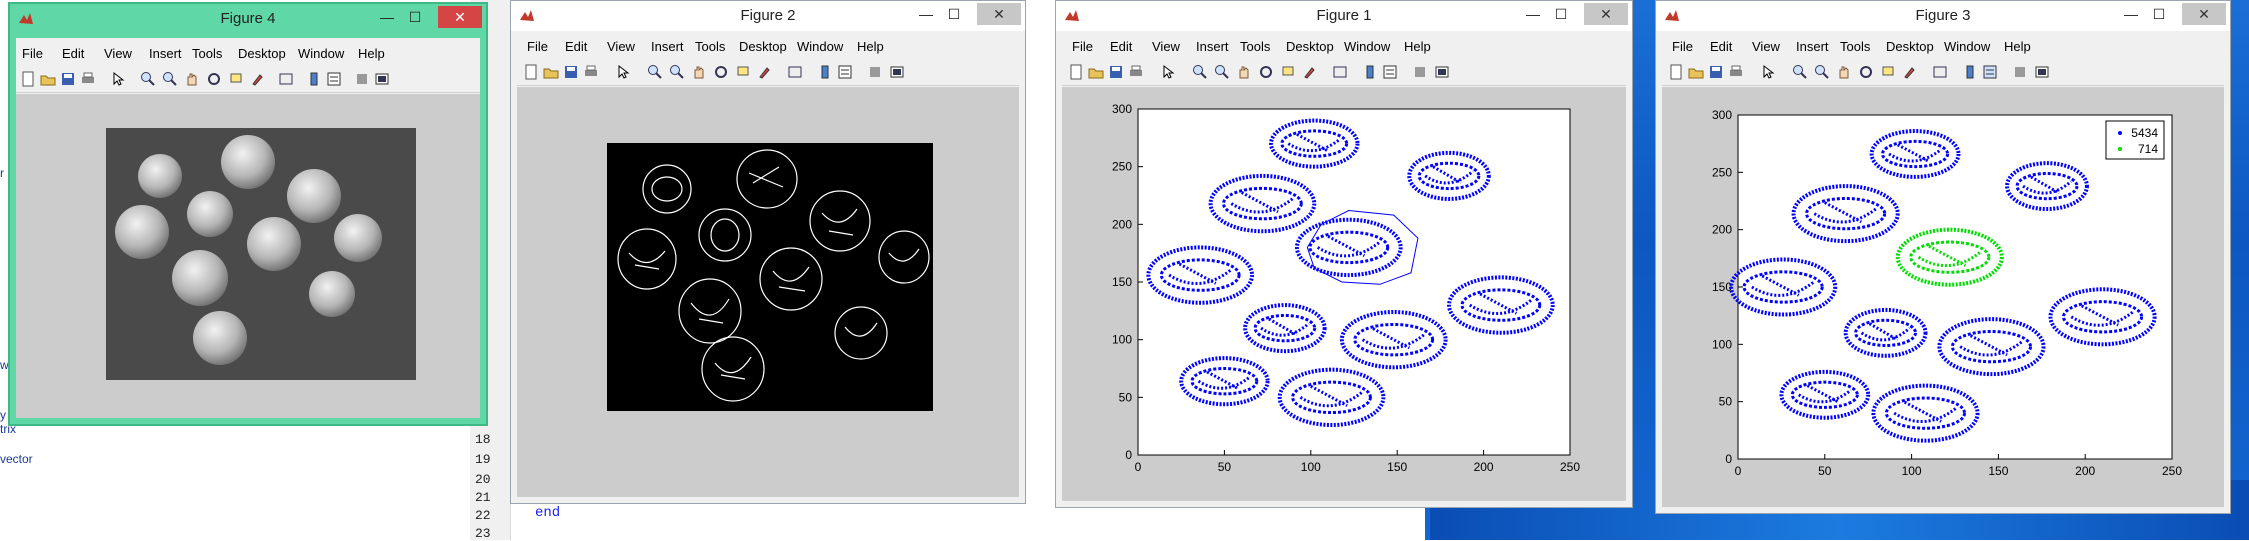  Describe the element at coordinates (248, 19) in the screenshot. I see `title-bar: Figure 4 — ☐ ✕` at that location.